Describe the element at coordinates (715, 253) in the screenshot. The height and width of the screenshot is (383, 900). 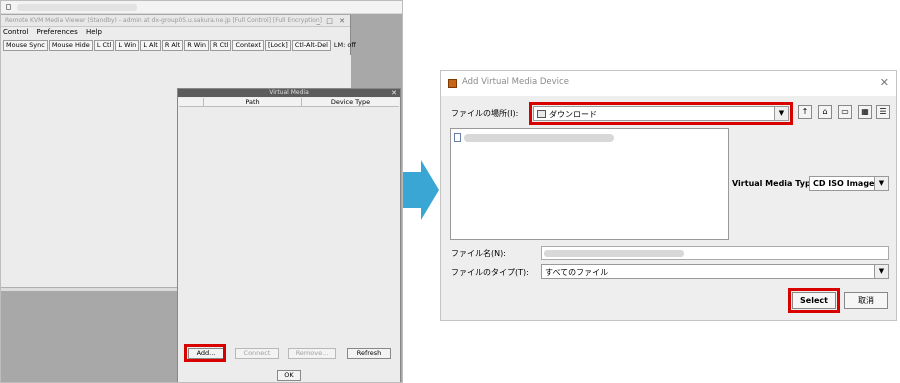
I see `file-name-input` at that location.